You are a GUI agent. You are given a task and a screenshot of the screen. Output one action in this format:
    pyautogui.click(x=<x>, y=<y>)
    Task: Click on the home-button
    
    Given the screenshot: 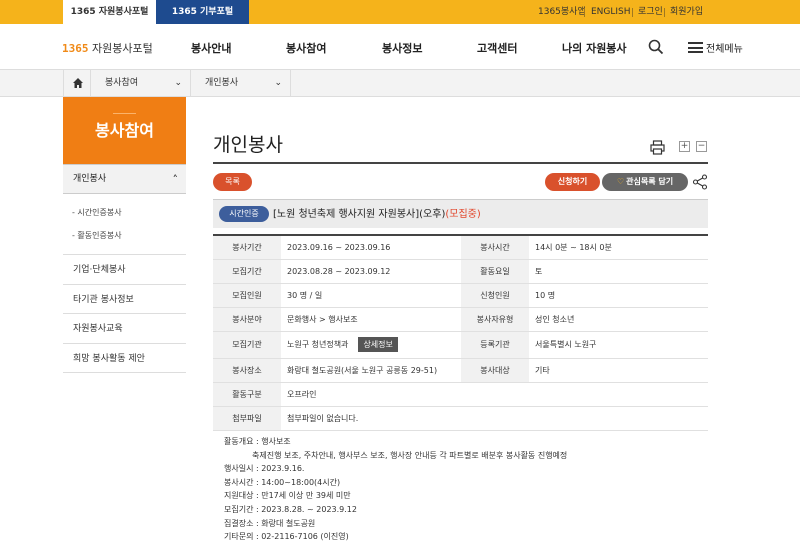 What is the action you would take?
    pyautogui.click(x=77, y=83)
    